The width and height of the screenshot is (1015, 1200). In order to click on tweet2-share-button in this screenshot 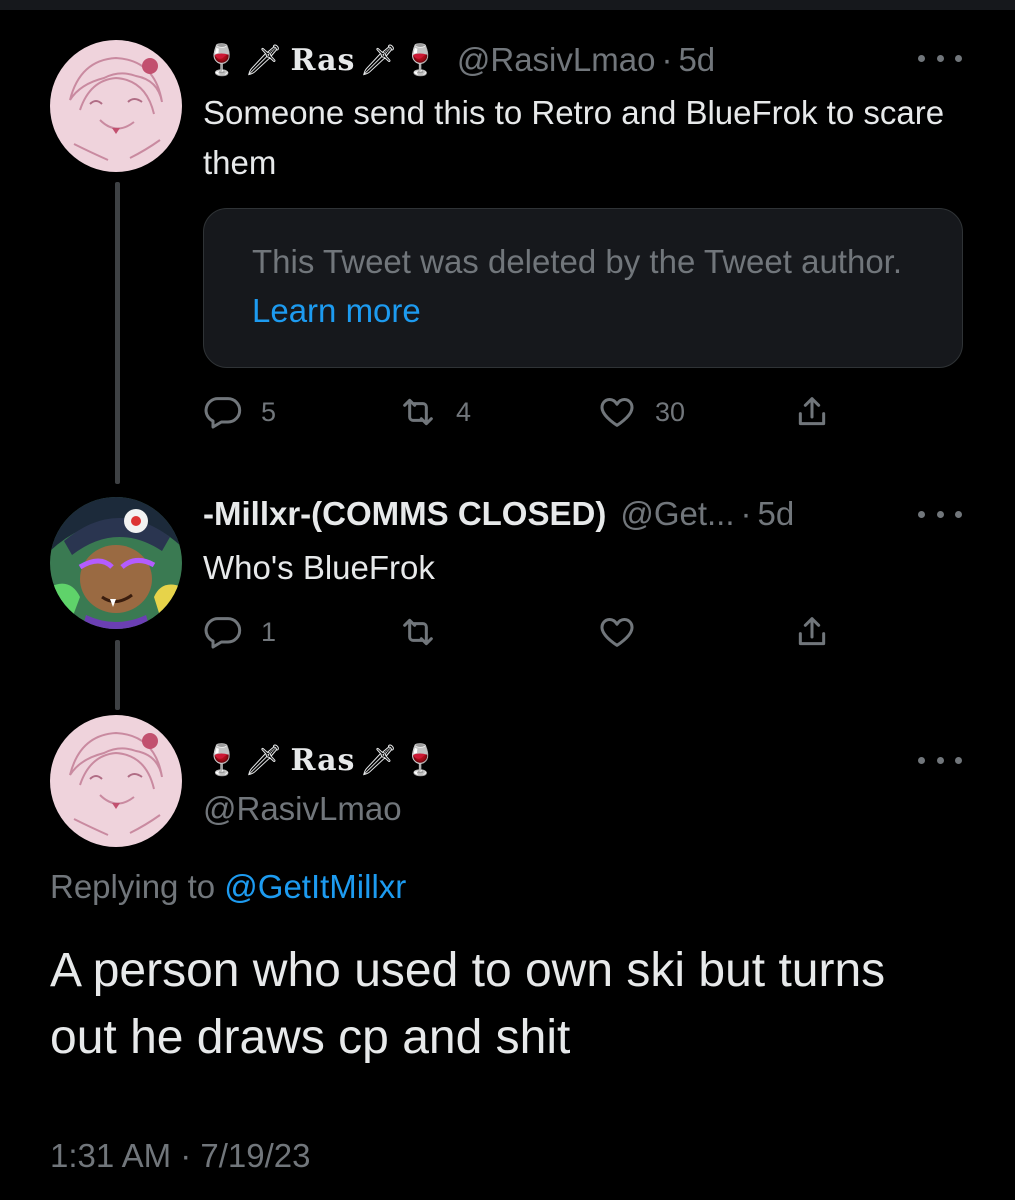, I will do `click(812, 632)`.